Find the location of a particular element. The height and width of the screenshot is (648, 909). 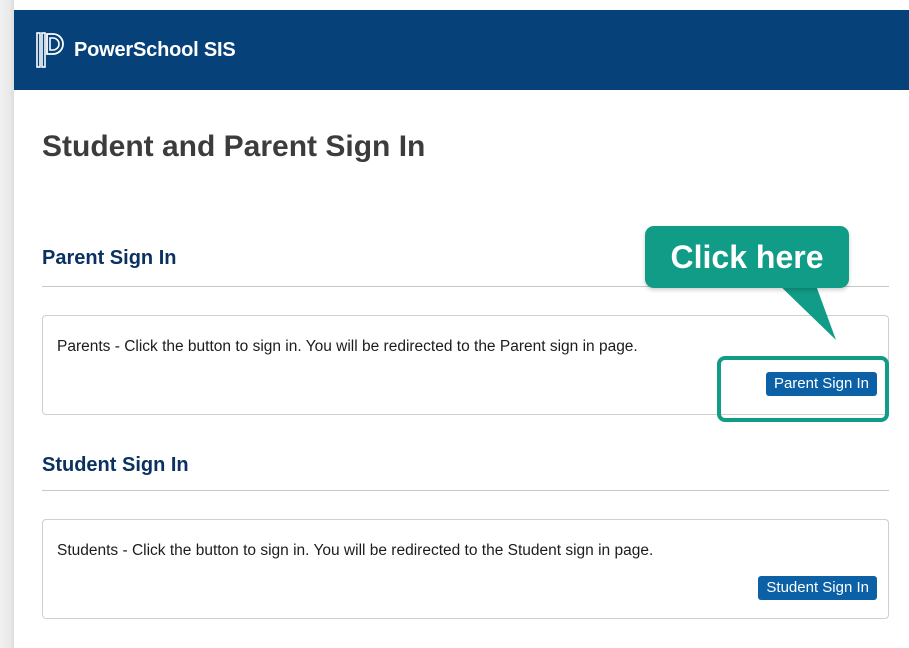

student-section-divider is located at coordinates (465, 490).